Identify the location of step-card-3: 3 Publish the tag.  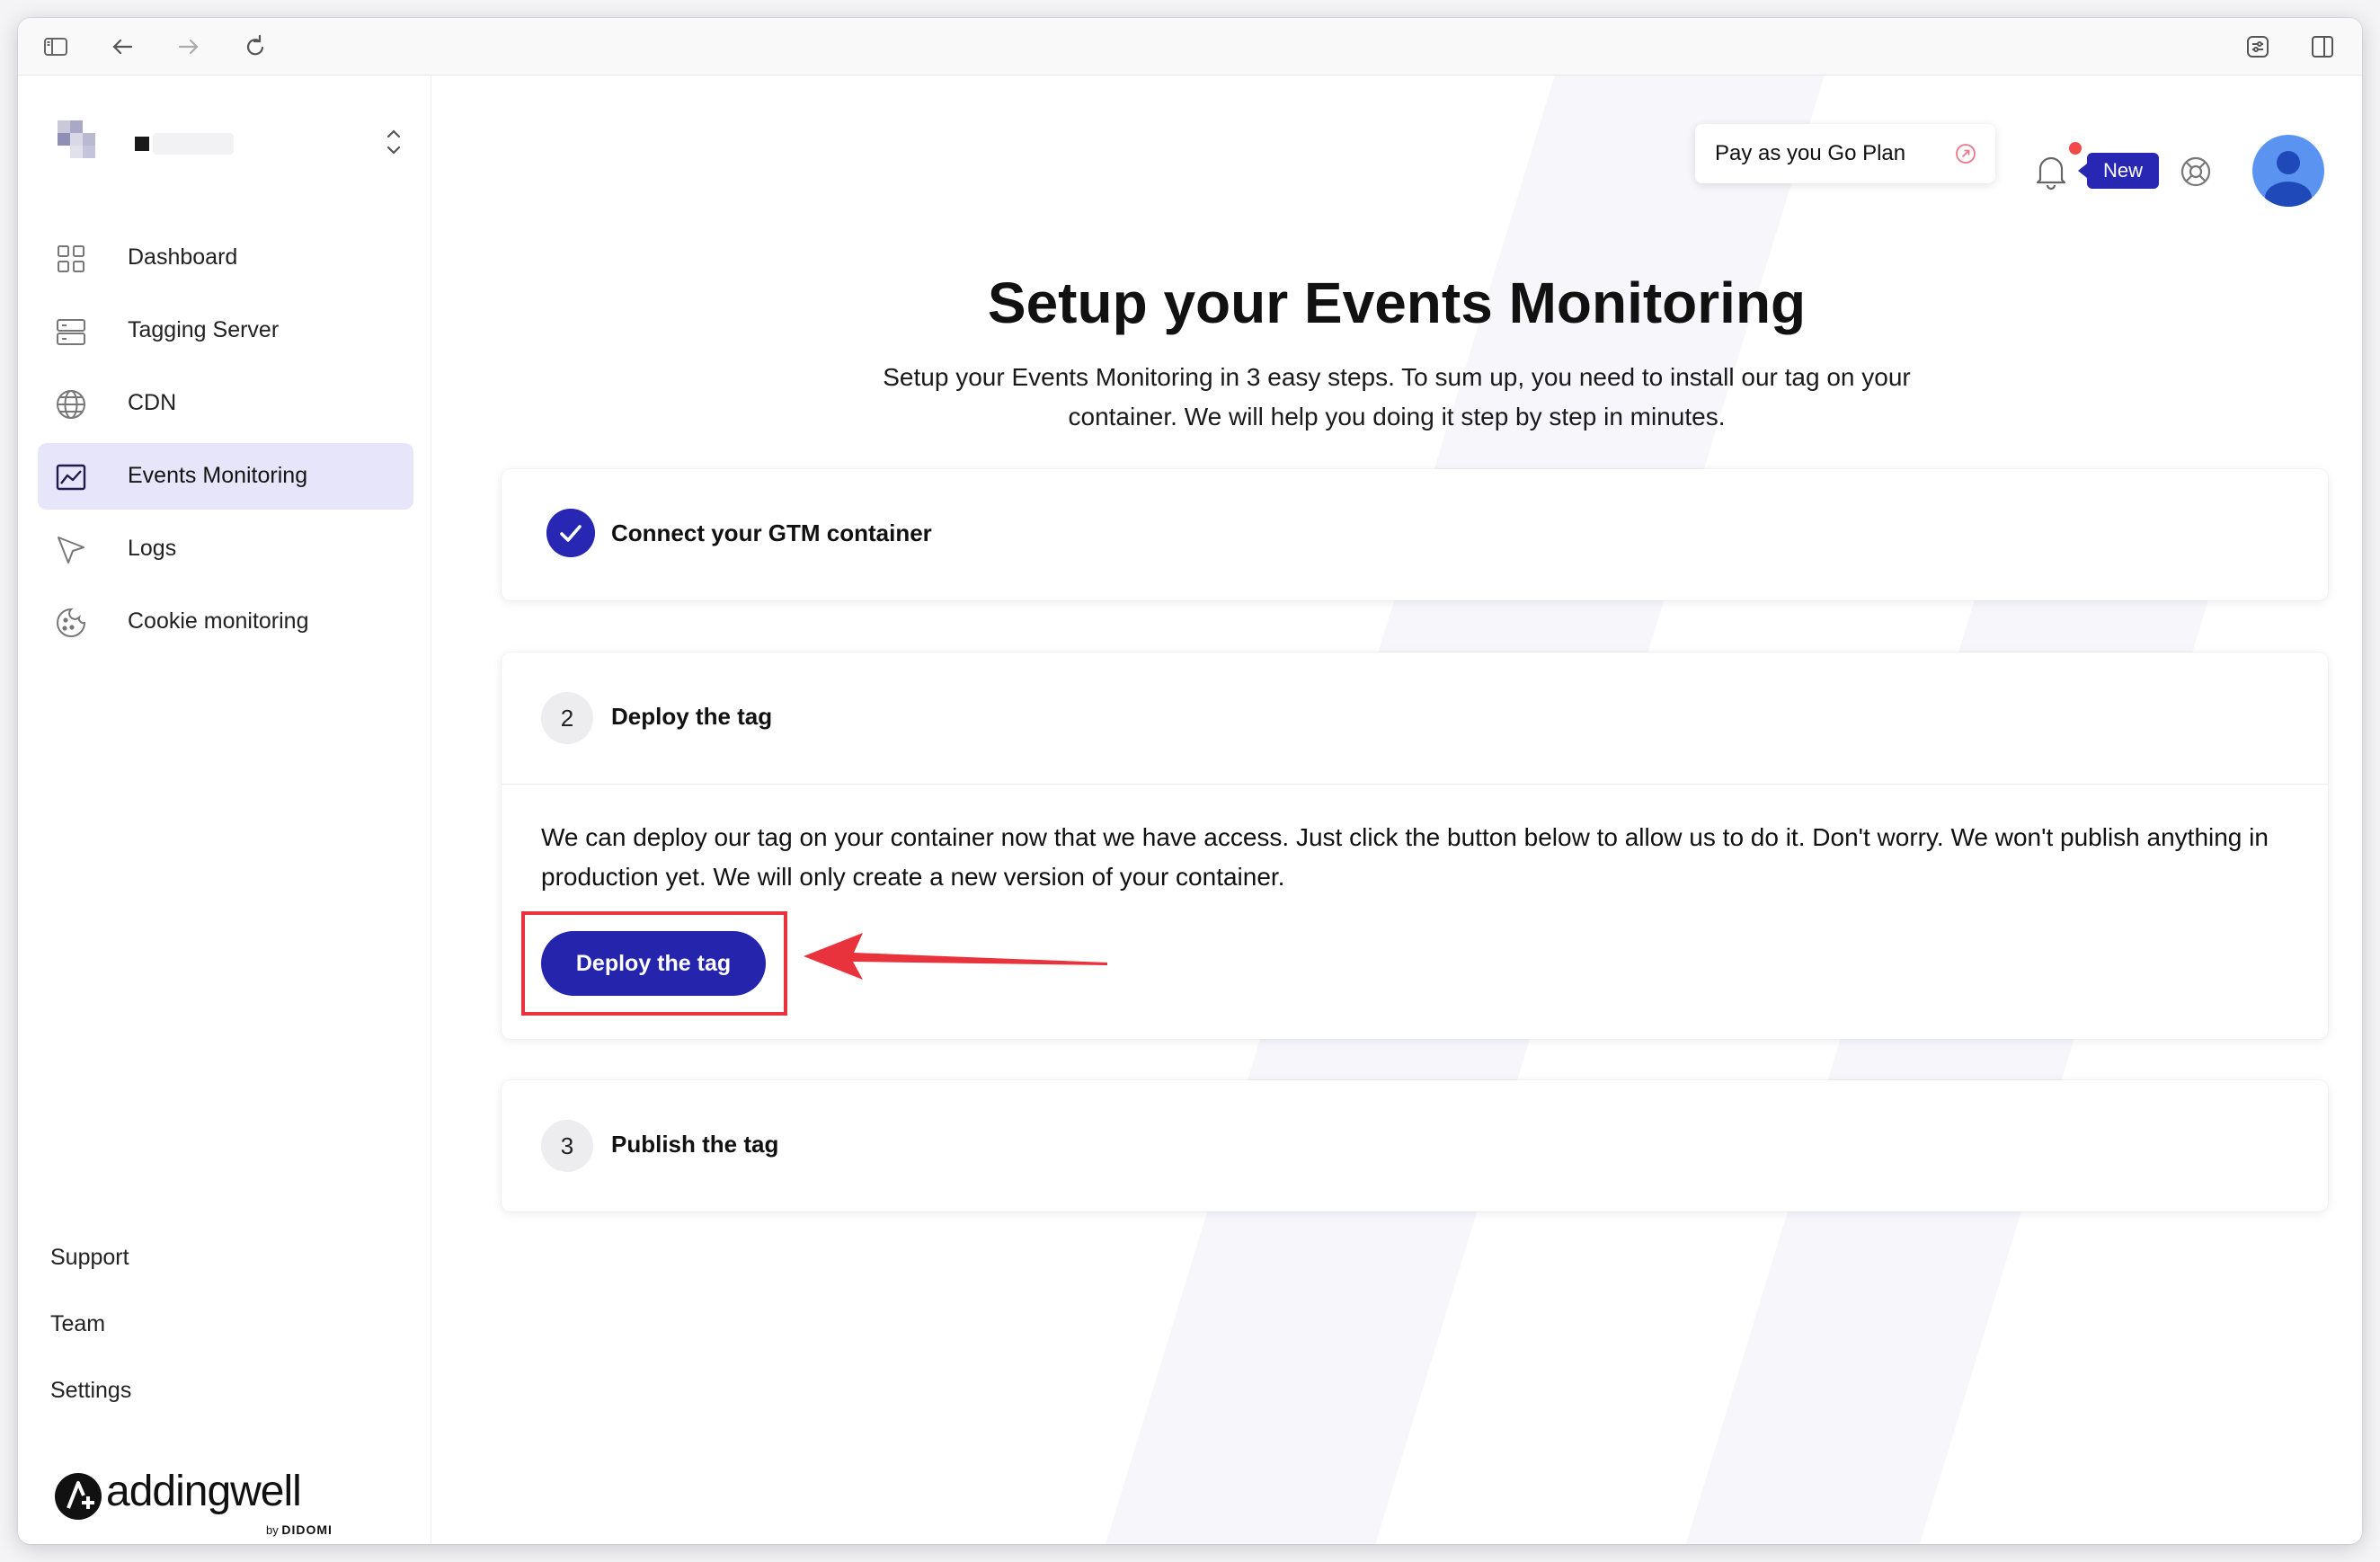
(1415, 1145).